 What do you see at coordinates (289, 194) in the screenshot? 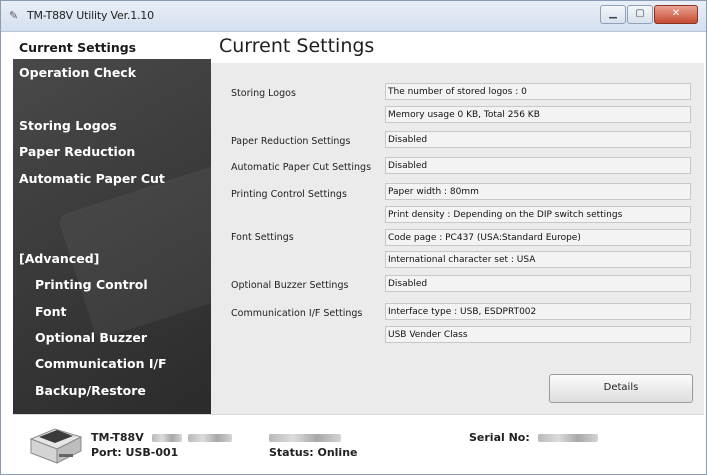
I see `setting-label-printing-control: Printing Control Settings` at bounding box center [289, 194].